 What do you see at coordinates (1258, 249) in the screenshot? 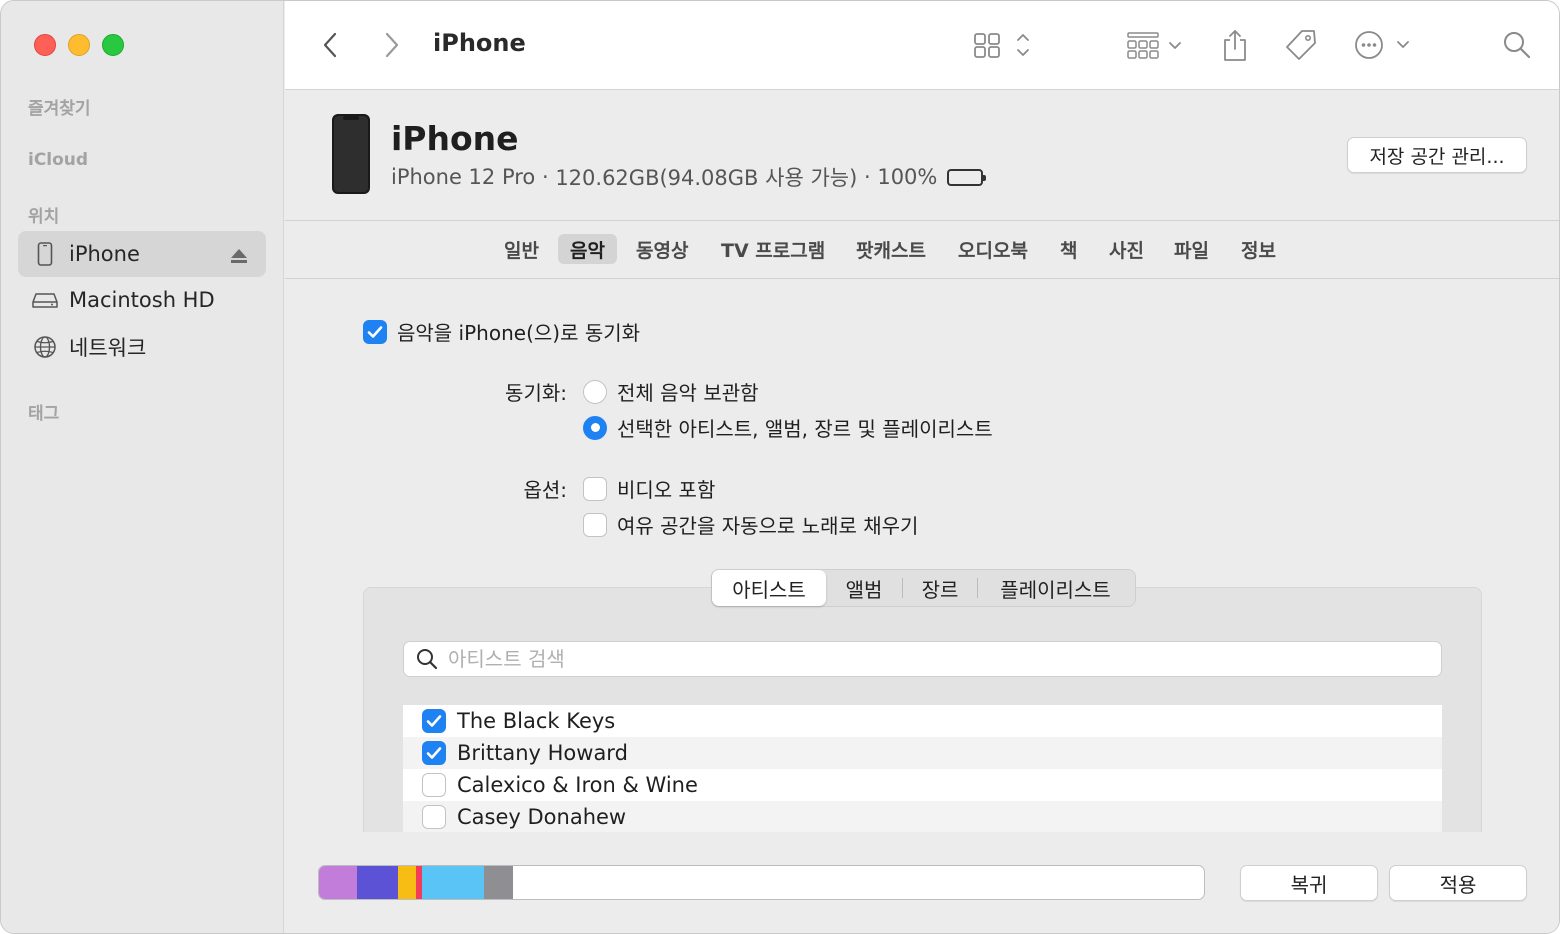
I see `tab-info: 정보` at bounding box center [1258, 249].